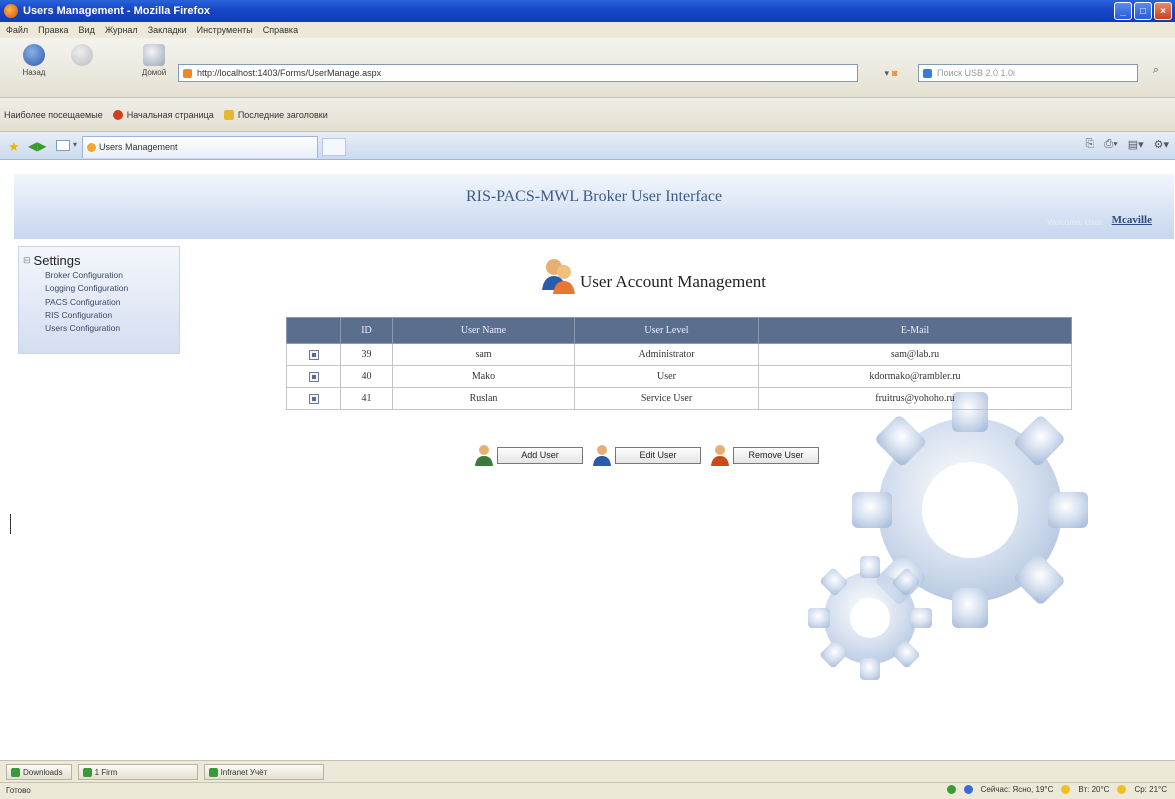  I want to click on maximize-button: □, so click(1143, 11).